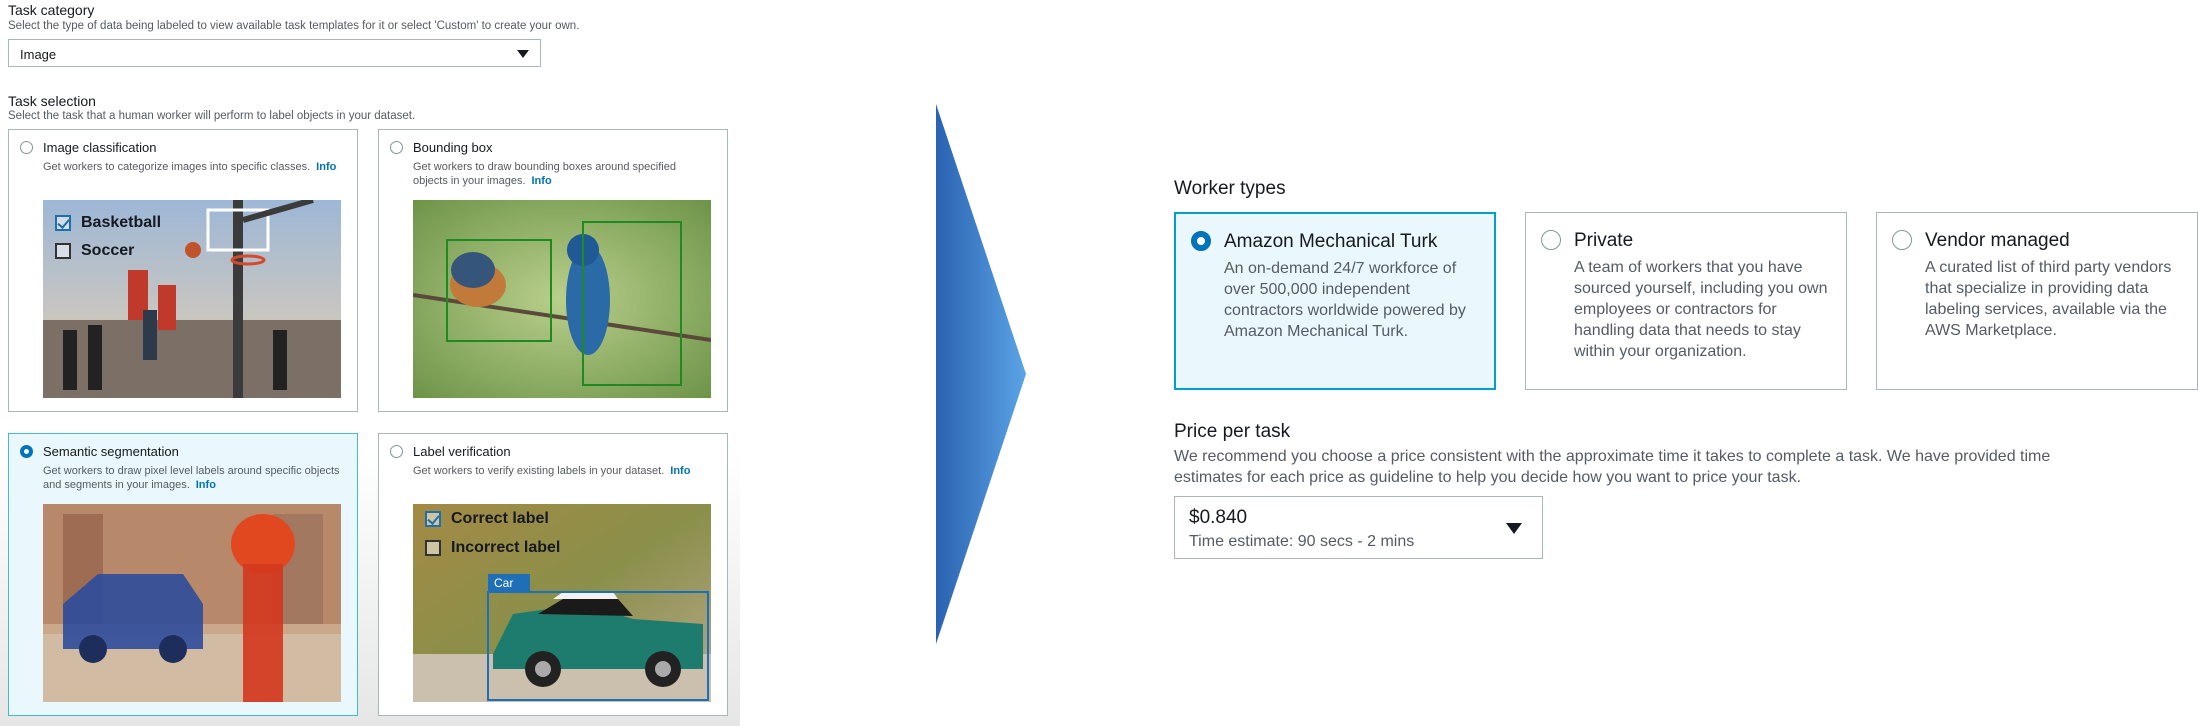  I want to click on time-estimate: Time estimate: 90 secs - 2 mins, so click(1302, 541).